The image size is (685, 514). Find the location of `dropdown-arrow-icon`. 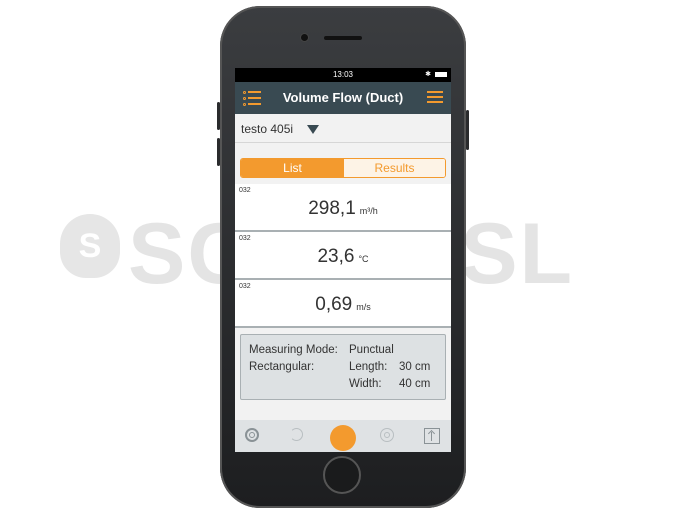

dropdown-arrow-icon is located at coordinates (313, 129).